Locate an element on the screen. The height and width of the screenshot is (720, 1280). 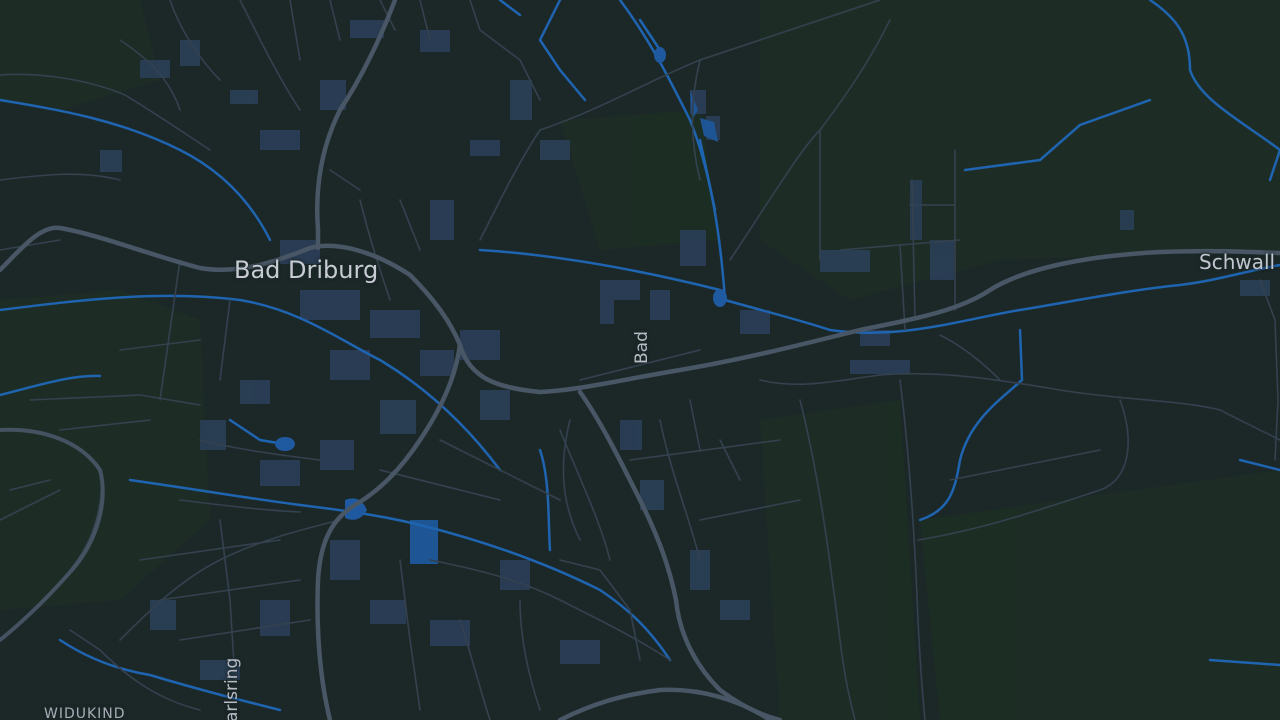
village-label-schwall: Schwall is located at coordinates (1237, 262).